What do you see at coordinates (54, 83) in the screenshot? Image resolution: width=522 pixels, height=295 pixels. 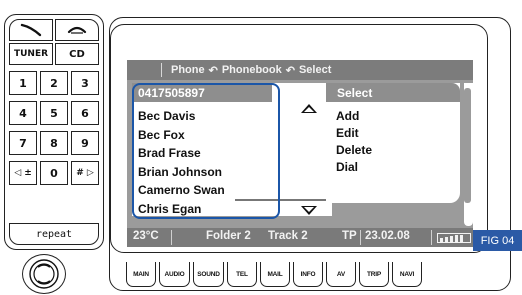 I see `key-2: 2` at bounding box center [54, 83].